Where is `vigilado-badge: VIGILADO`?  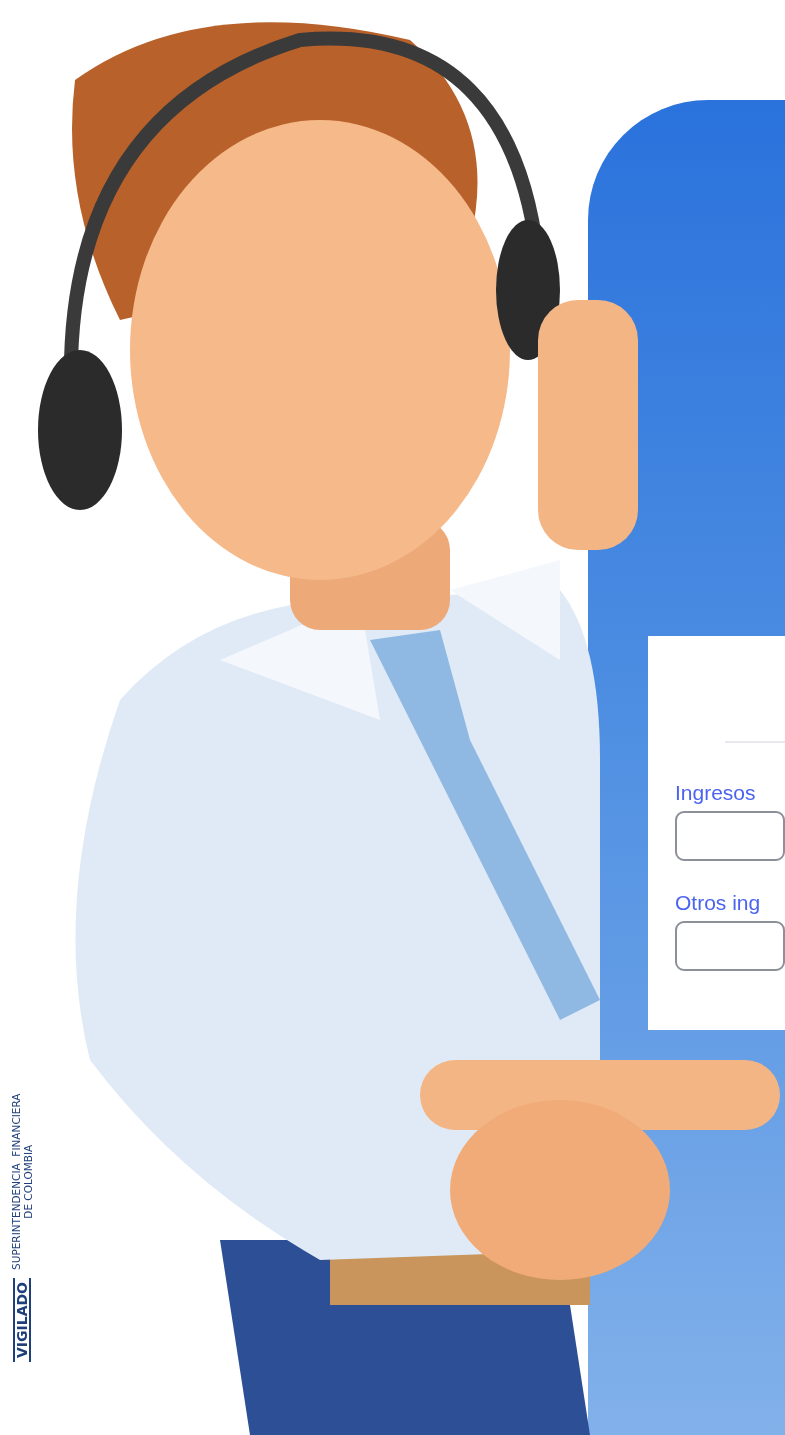
vigilado-badge: VIGILADO is located at coordinates (22, 1319).